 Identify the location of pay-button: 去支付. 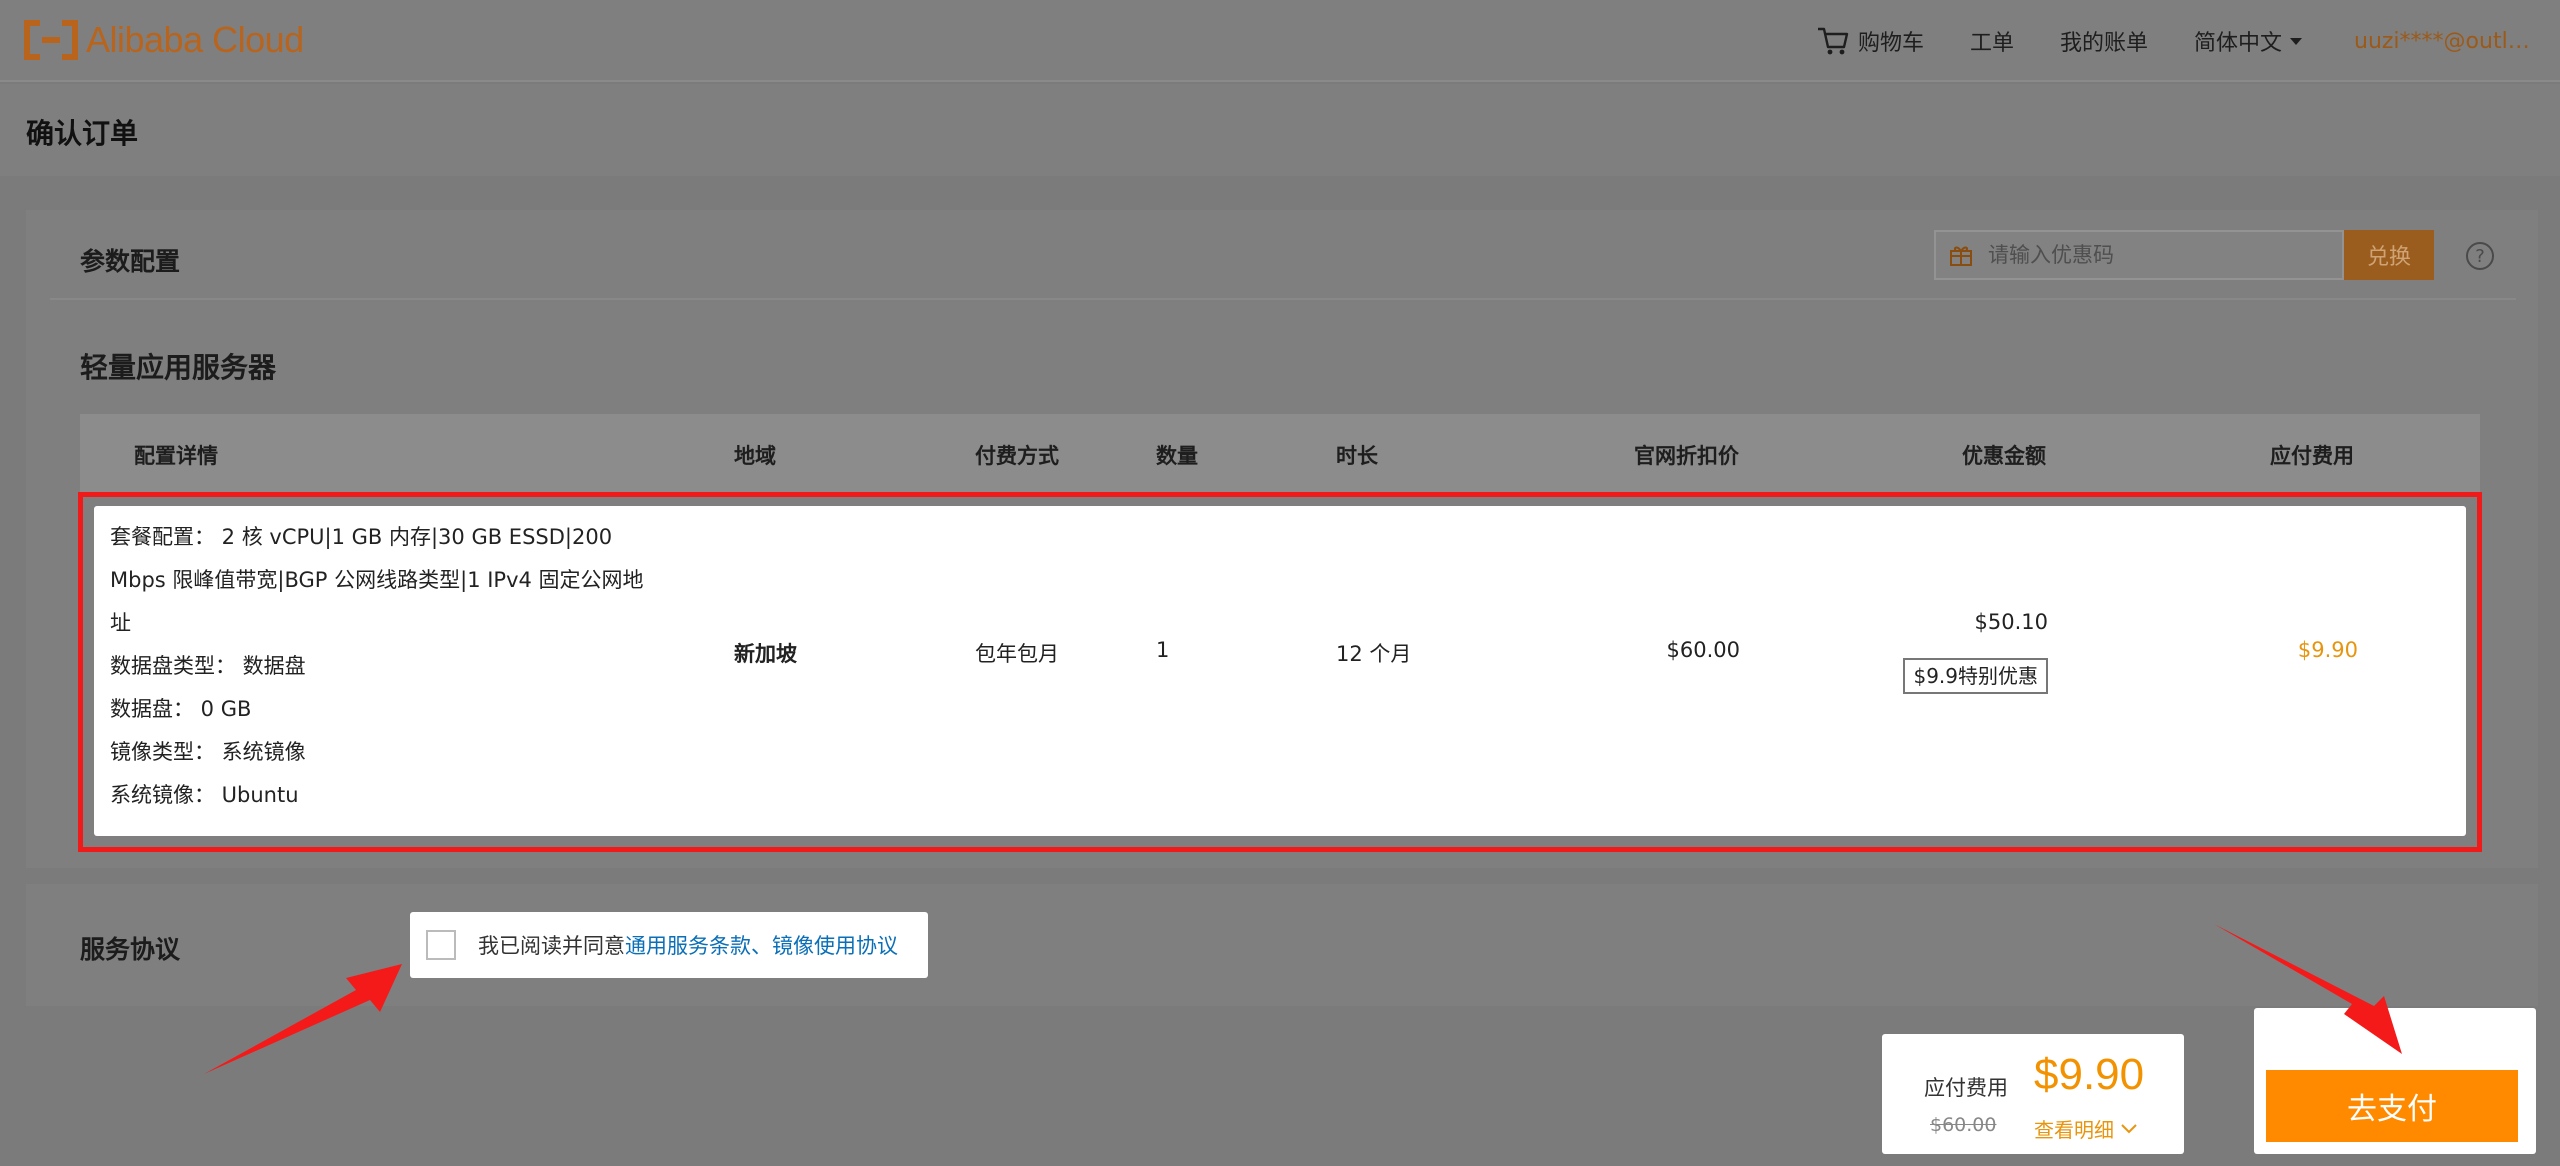
(2392, 1106).